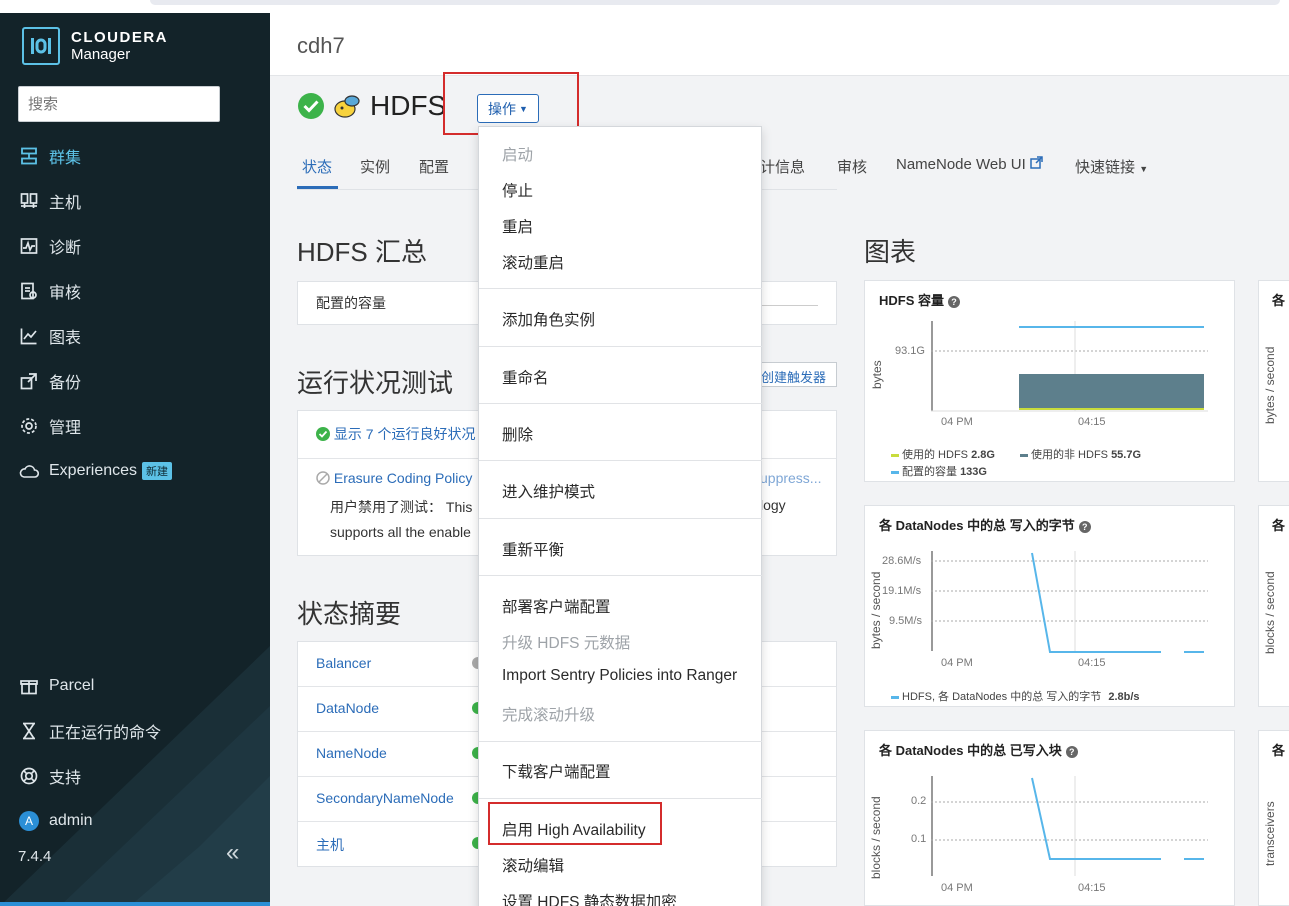 The image size is (1289, 906). Describe the element at coordinates (556, 771) in the screenshot. I see `menu-item-download-client-config: 下载客户端配置` at that location.